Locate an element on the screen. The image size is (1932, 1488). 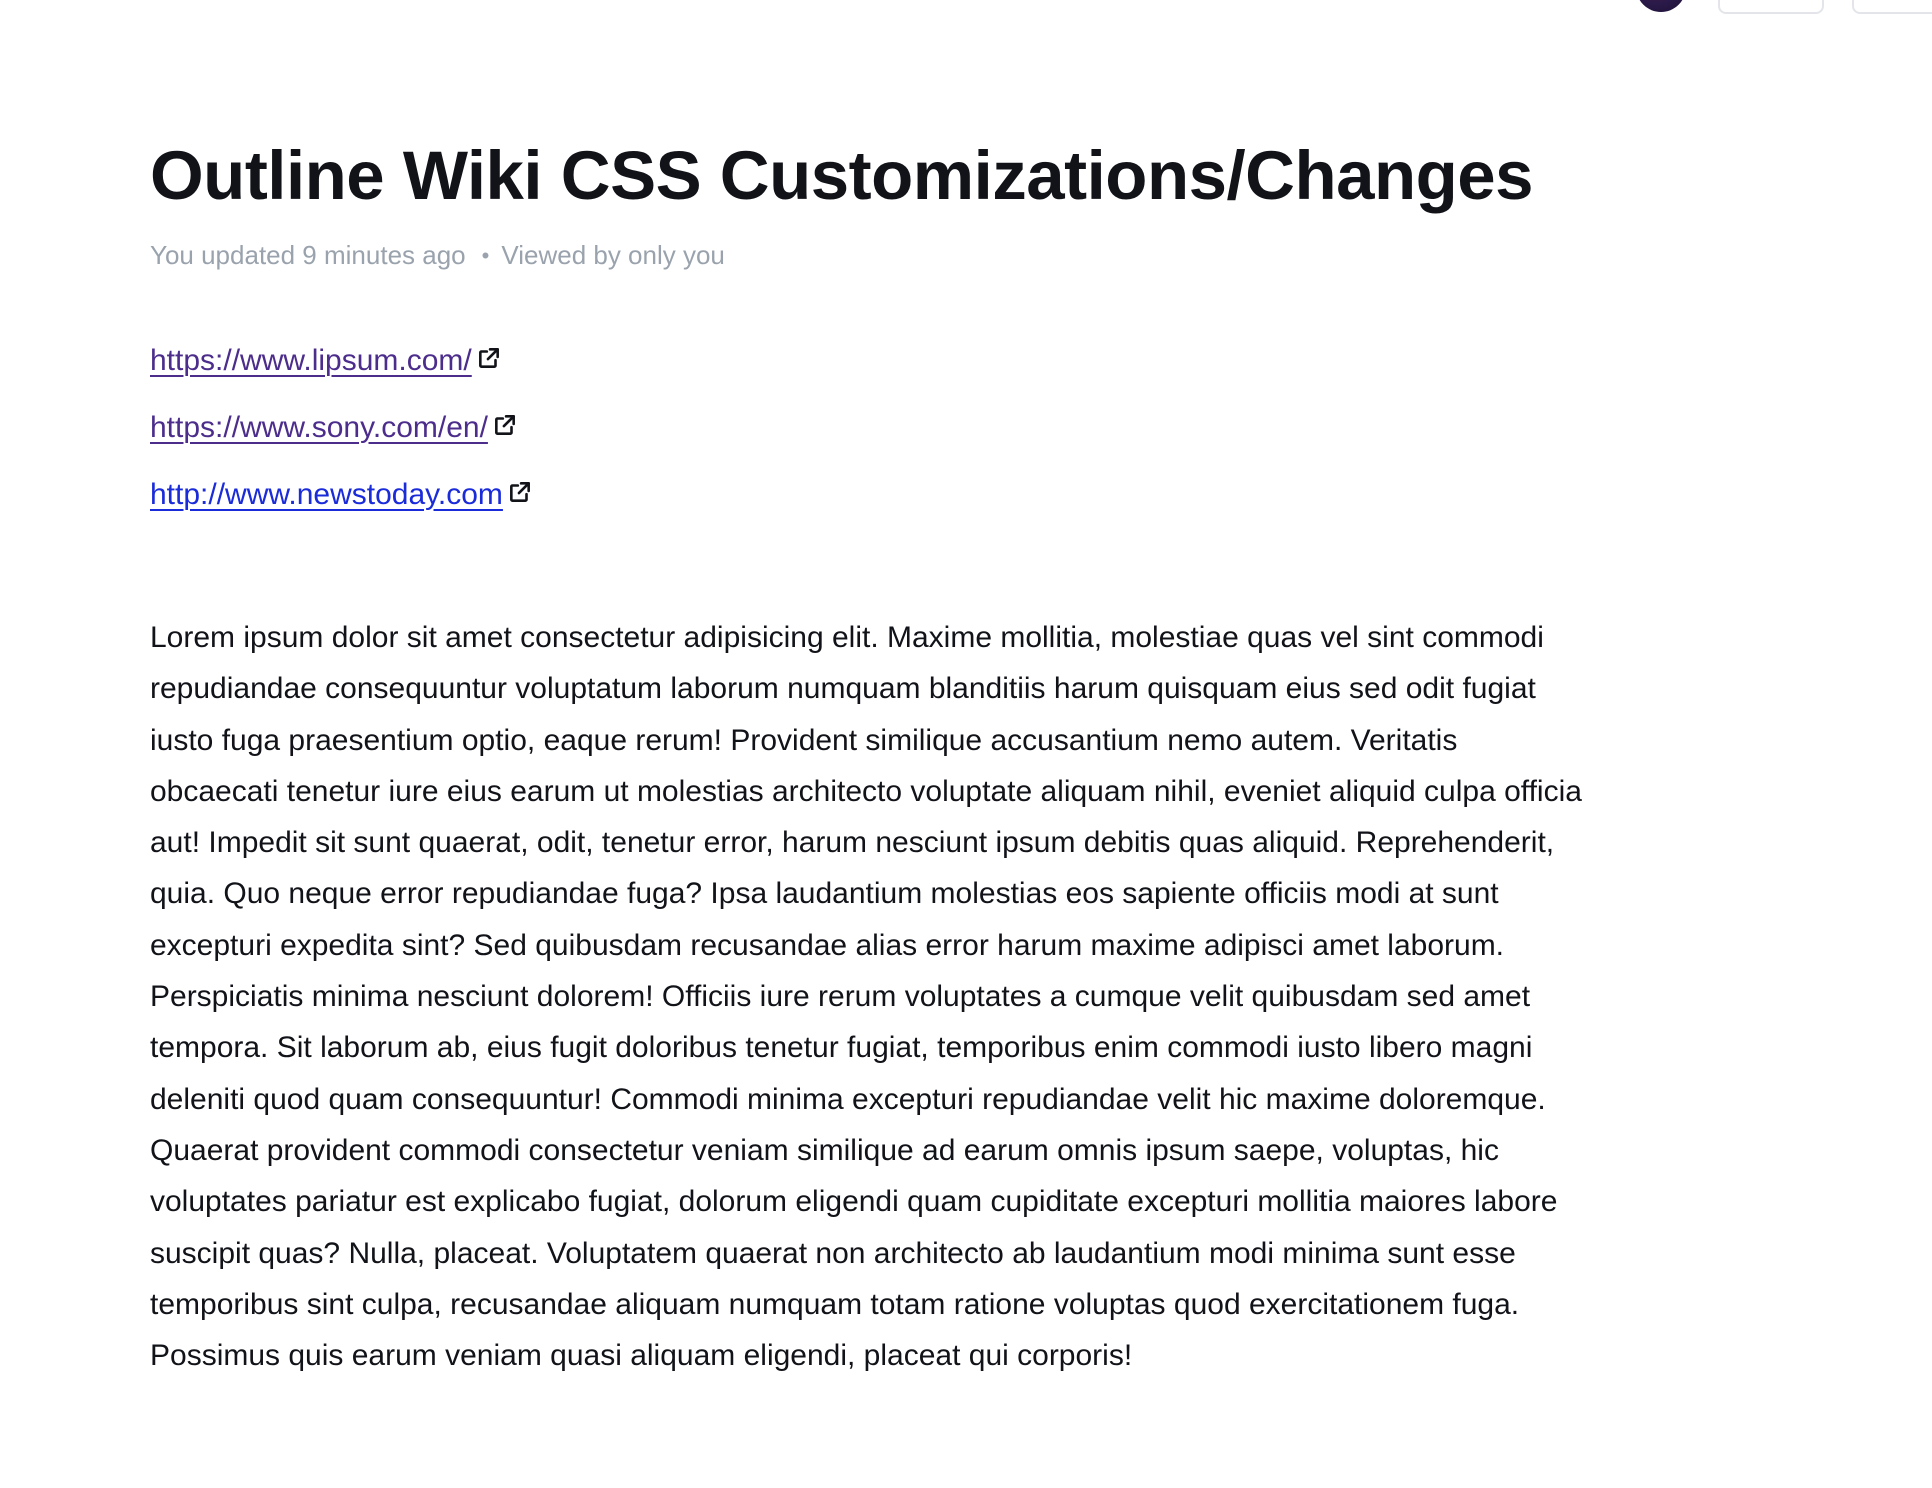
link-row: http://www.newstoday.com is located at coordinates (870, 494).